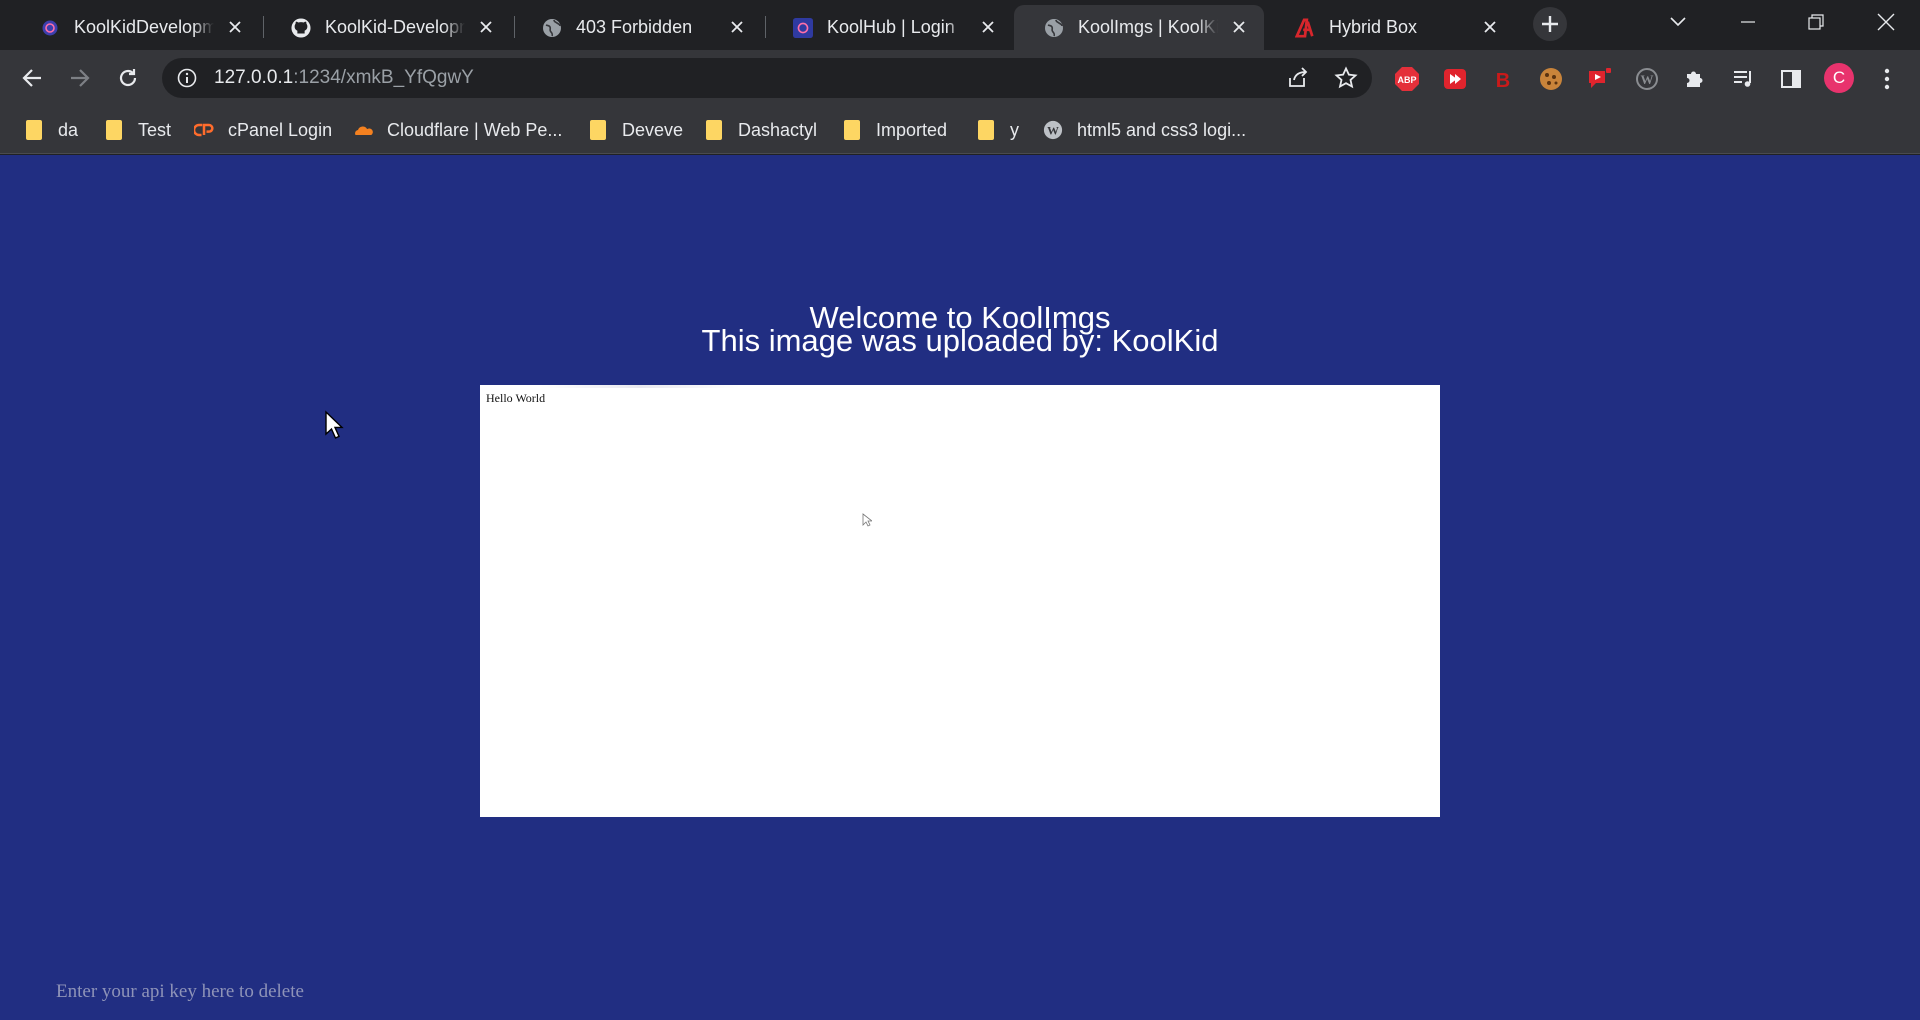  What do you see at coordinates (912, 129) in the screenshot?
I see `bookmark-label: Imported` at bounding box center [912, 129].